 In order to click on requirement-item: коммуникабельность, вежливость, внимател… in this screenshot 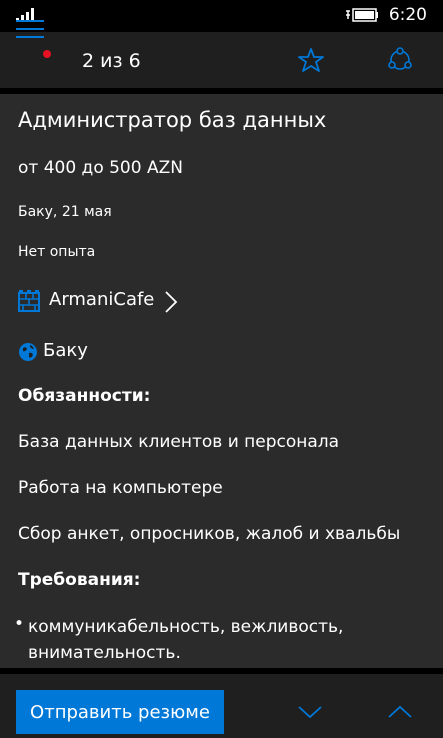, I will do `click(186, 640)`.